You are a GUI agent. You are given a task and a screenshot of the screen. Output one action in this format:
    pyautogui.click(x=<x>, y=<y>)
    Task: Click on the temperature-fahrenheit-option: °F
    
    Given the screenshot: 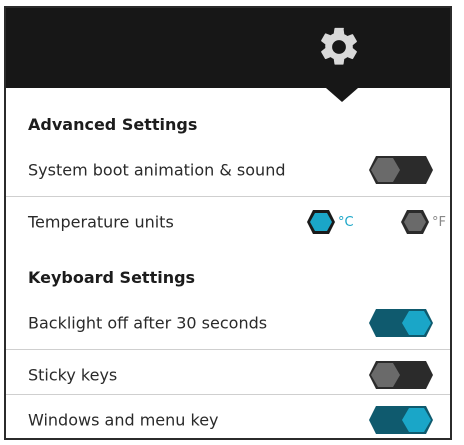 What is the action you would take?
    pyautogui.click(x=423, y=222)
    